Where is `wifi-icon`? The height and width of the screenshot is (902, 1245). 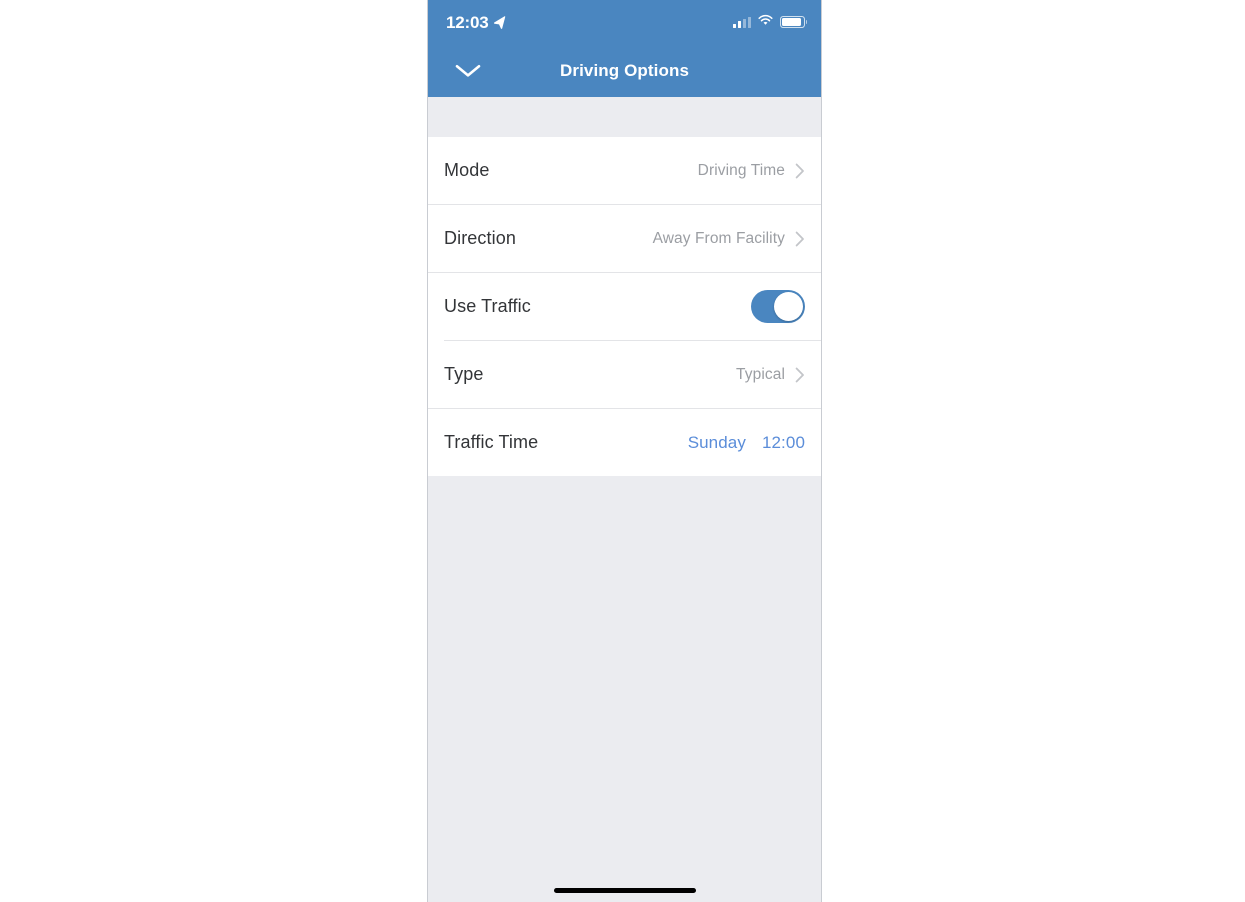 wifi-icon is located at coordinates (765, 22).